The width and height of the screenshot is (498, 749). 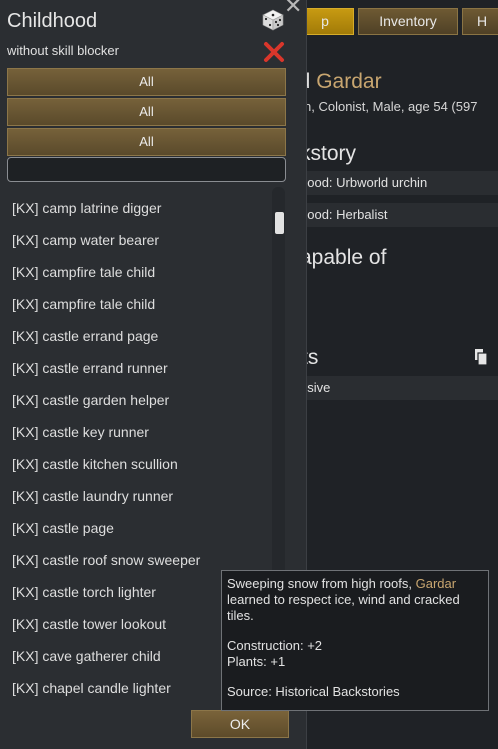 I want to click on list-item: [KX] castle kitchen scullion, so click(x=95, y=472).